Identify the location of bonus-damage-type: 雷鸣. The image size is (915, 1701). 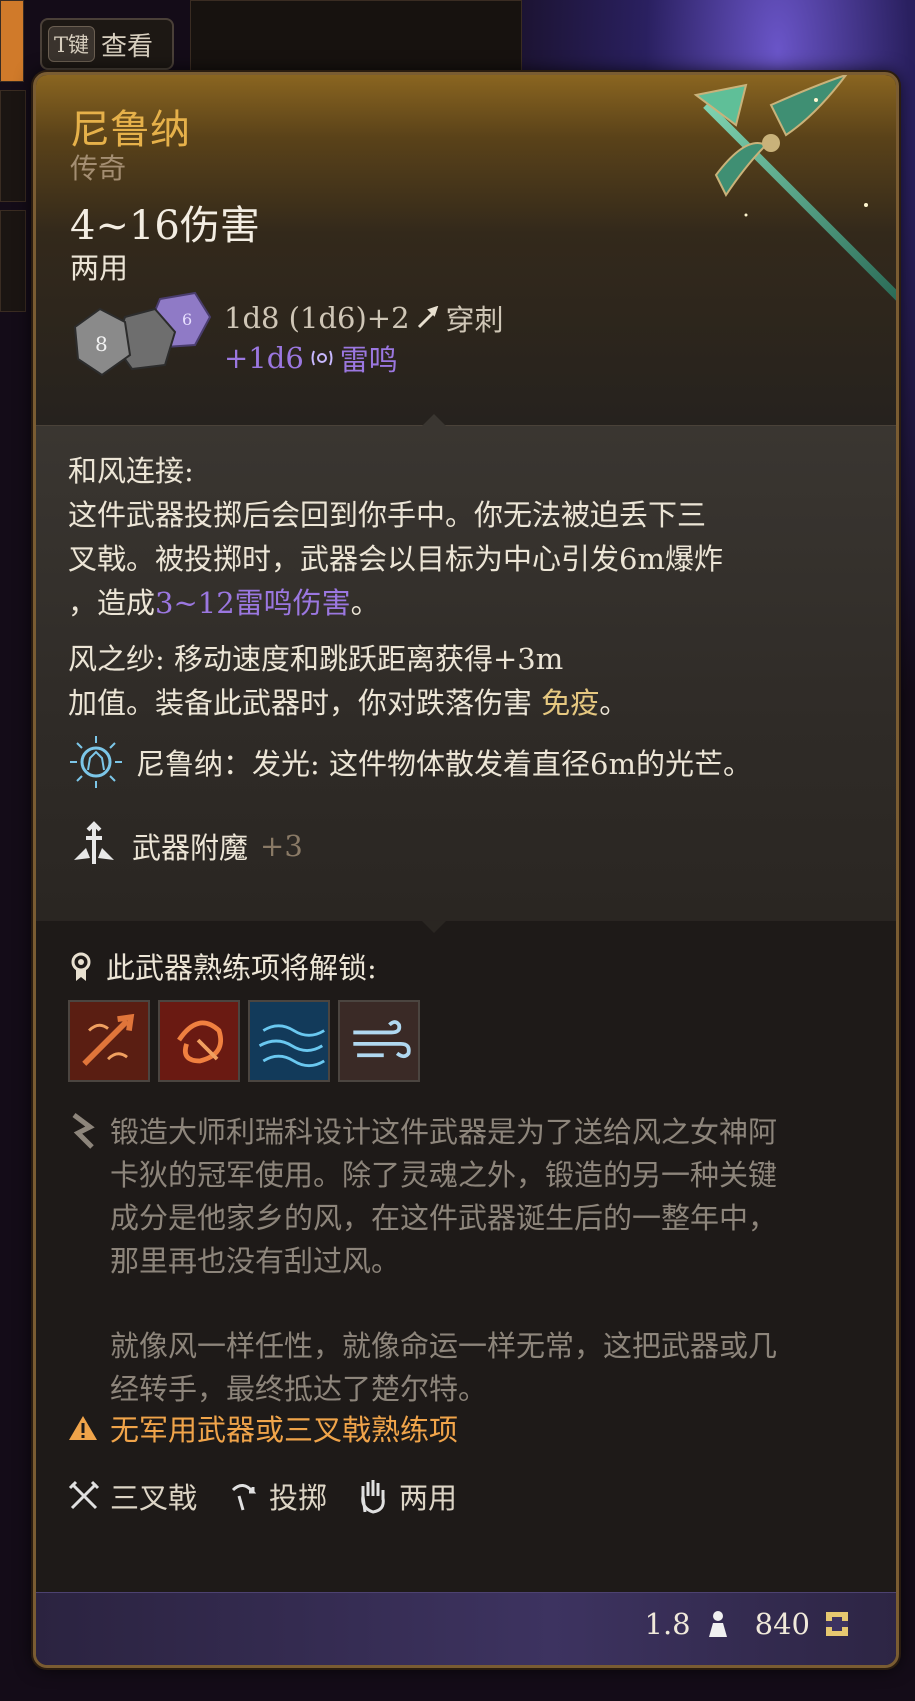
(368, 360).